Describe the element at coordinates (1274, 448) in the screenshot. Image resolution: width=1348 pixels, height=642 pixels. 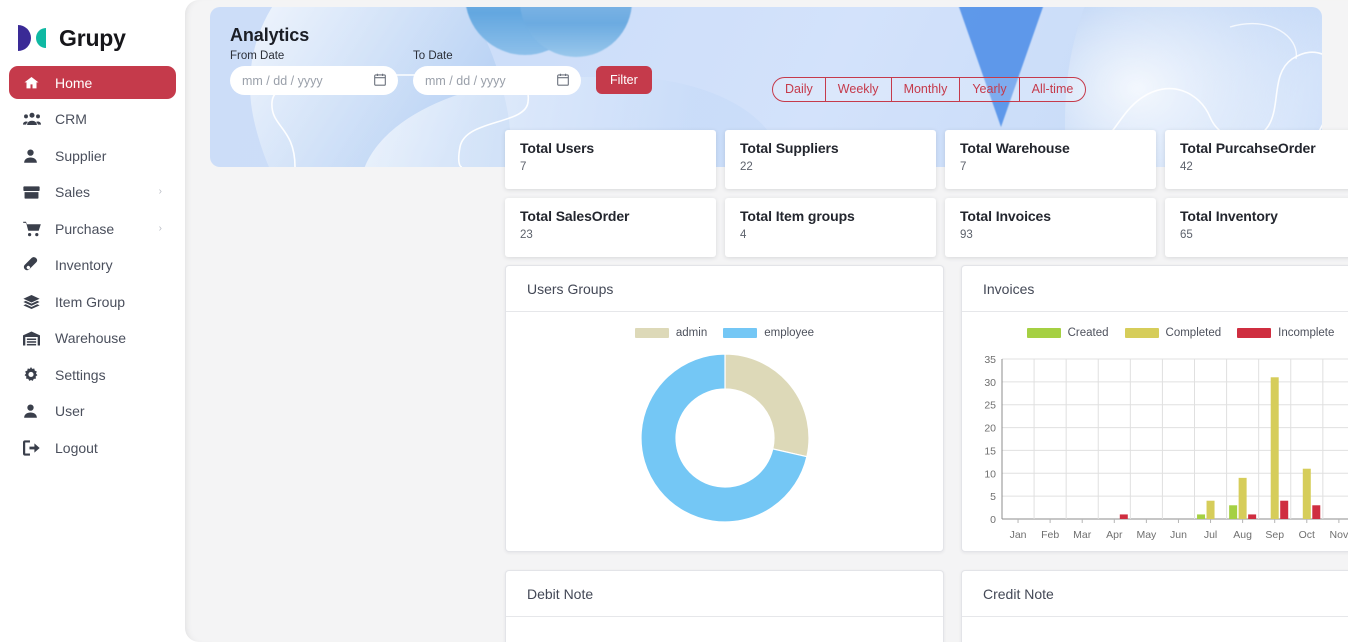
I see `bar-Sep-Completed` at that location.